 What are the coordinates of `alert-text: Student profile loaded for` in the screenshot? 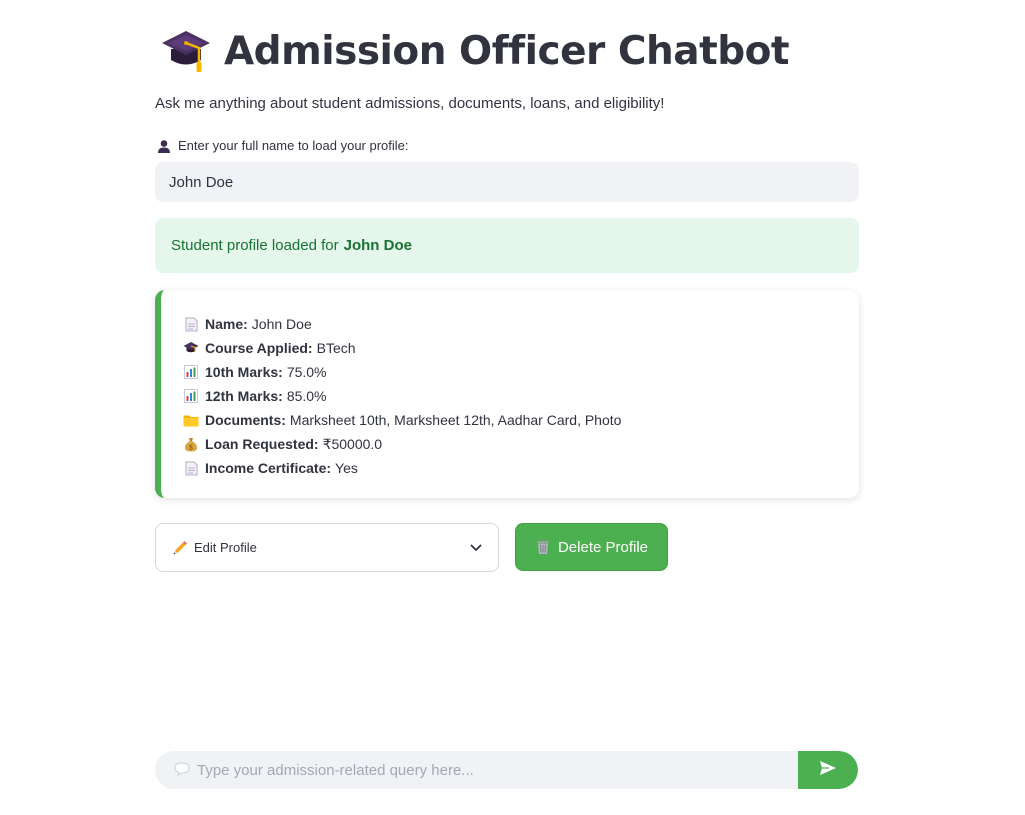 It's located at (255, 245).